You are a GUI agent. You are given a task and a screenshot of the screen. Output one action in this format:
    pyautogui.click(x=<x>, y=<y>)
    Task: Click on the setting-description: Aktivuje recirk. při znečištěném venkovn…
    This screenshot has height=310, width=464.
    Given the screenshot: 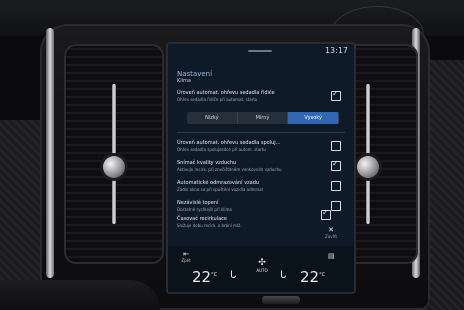 What is the action you would take?
    pyautogui.click(x=229, y=169)
    